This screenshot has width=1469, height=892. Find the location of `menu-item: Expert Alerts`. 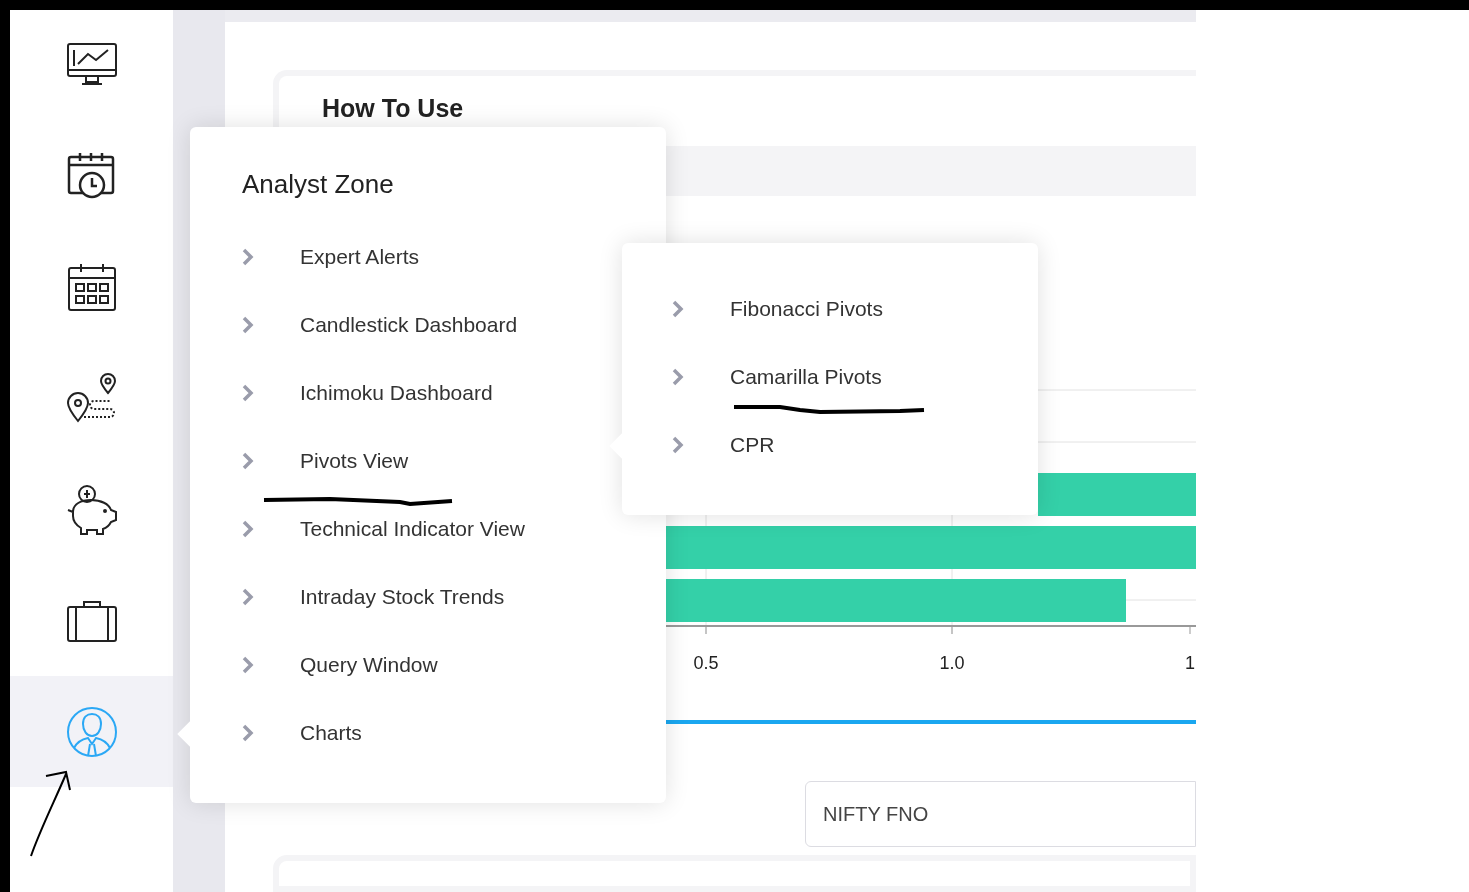

menu-item: Expert Alerts is located at coordinates (360, 257).